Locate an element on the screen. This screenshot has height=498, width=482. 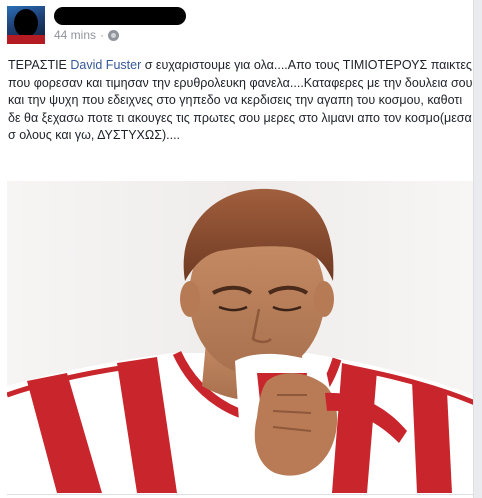
post-text-prefix: ΤΕΡΑΣΤΙΕ is located at coordinates (39, 65).